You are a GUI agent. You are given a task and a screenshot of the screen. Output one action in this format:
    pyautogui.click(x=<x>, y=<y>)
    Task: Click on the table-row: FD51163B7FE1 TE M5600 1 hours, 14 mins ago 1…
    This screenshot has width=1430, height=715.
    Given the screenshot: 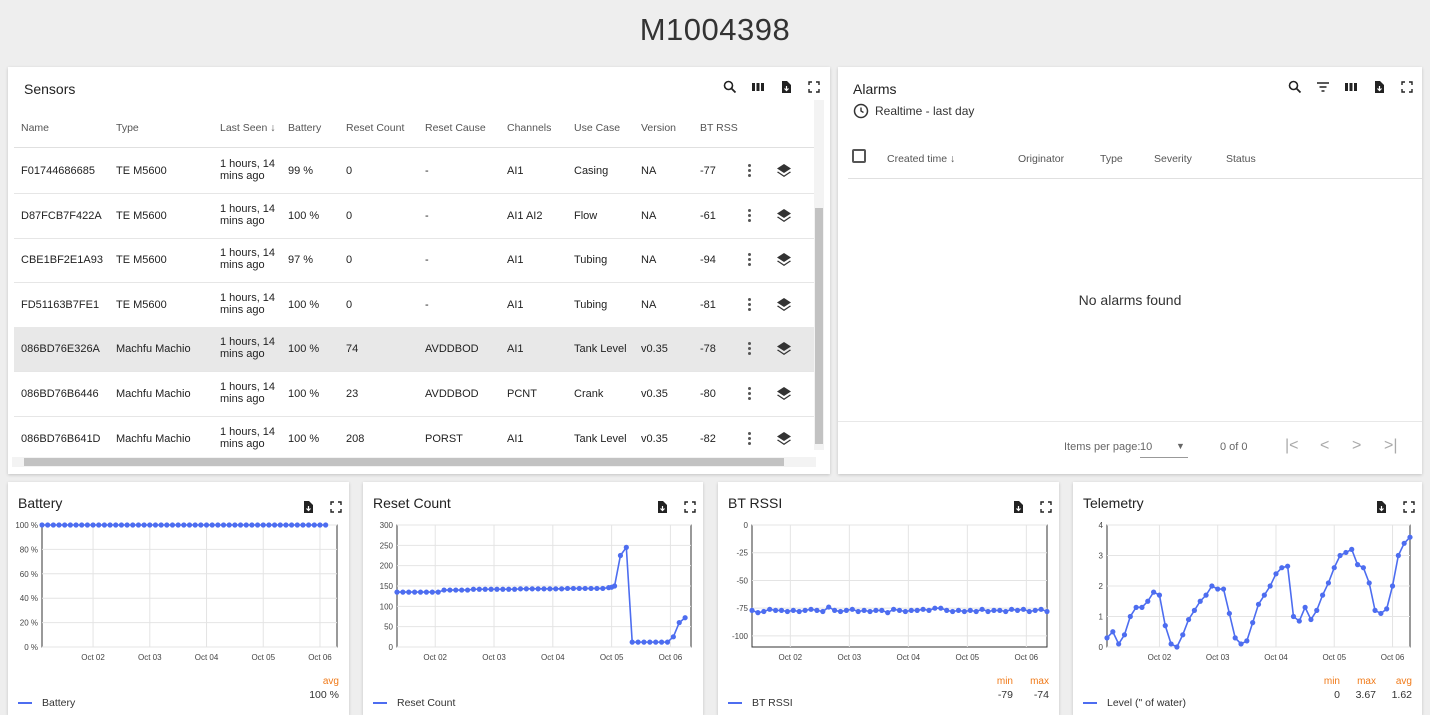 What is the action you would take?
    pyautogui.click(x=414, y=305)
    